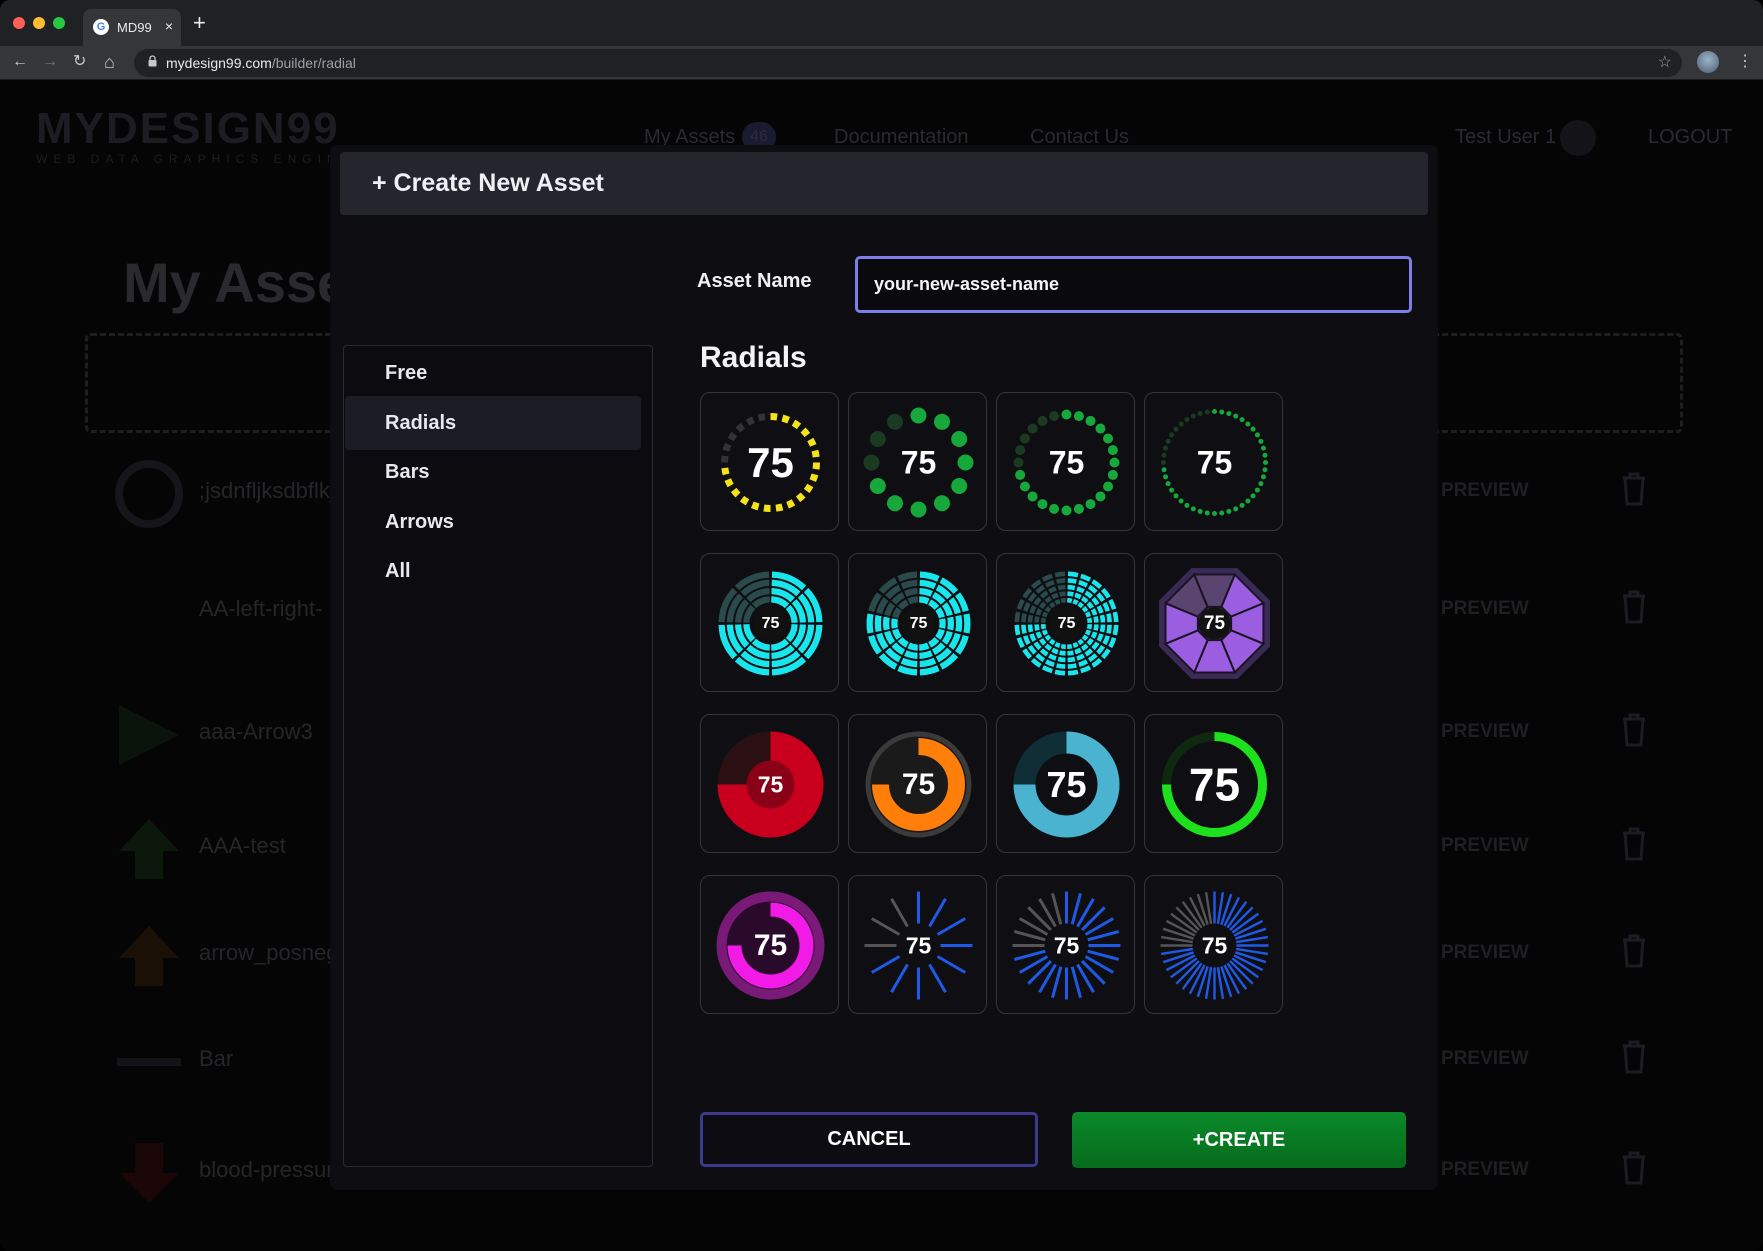 The height and width of the screenshot is (1251, 1763). Describe the element at coordinates (493, 423) in the screenshot. I see `category-radials: Radials` at that location.